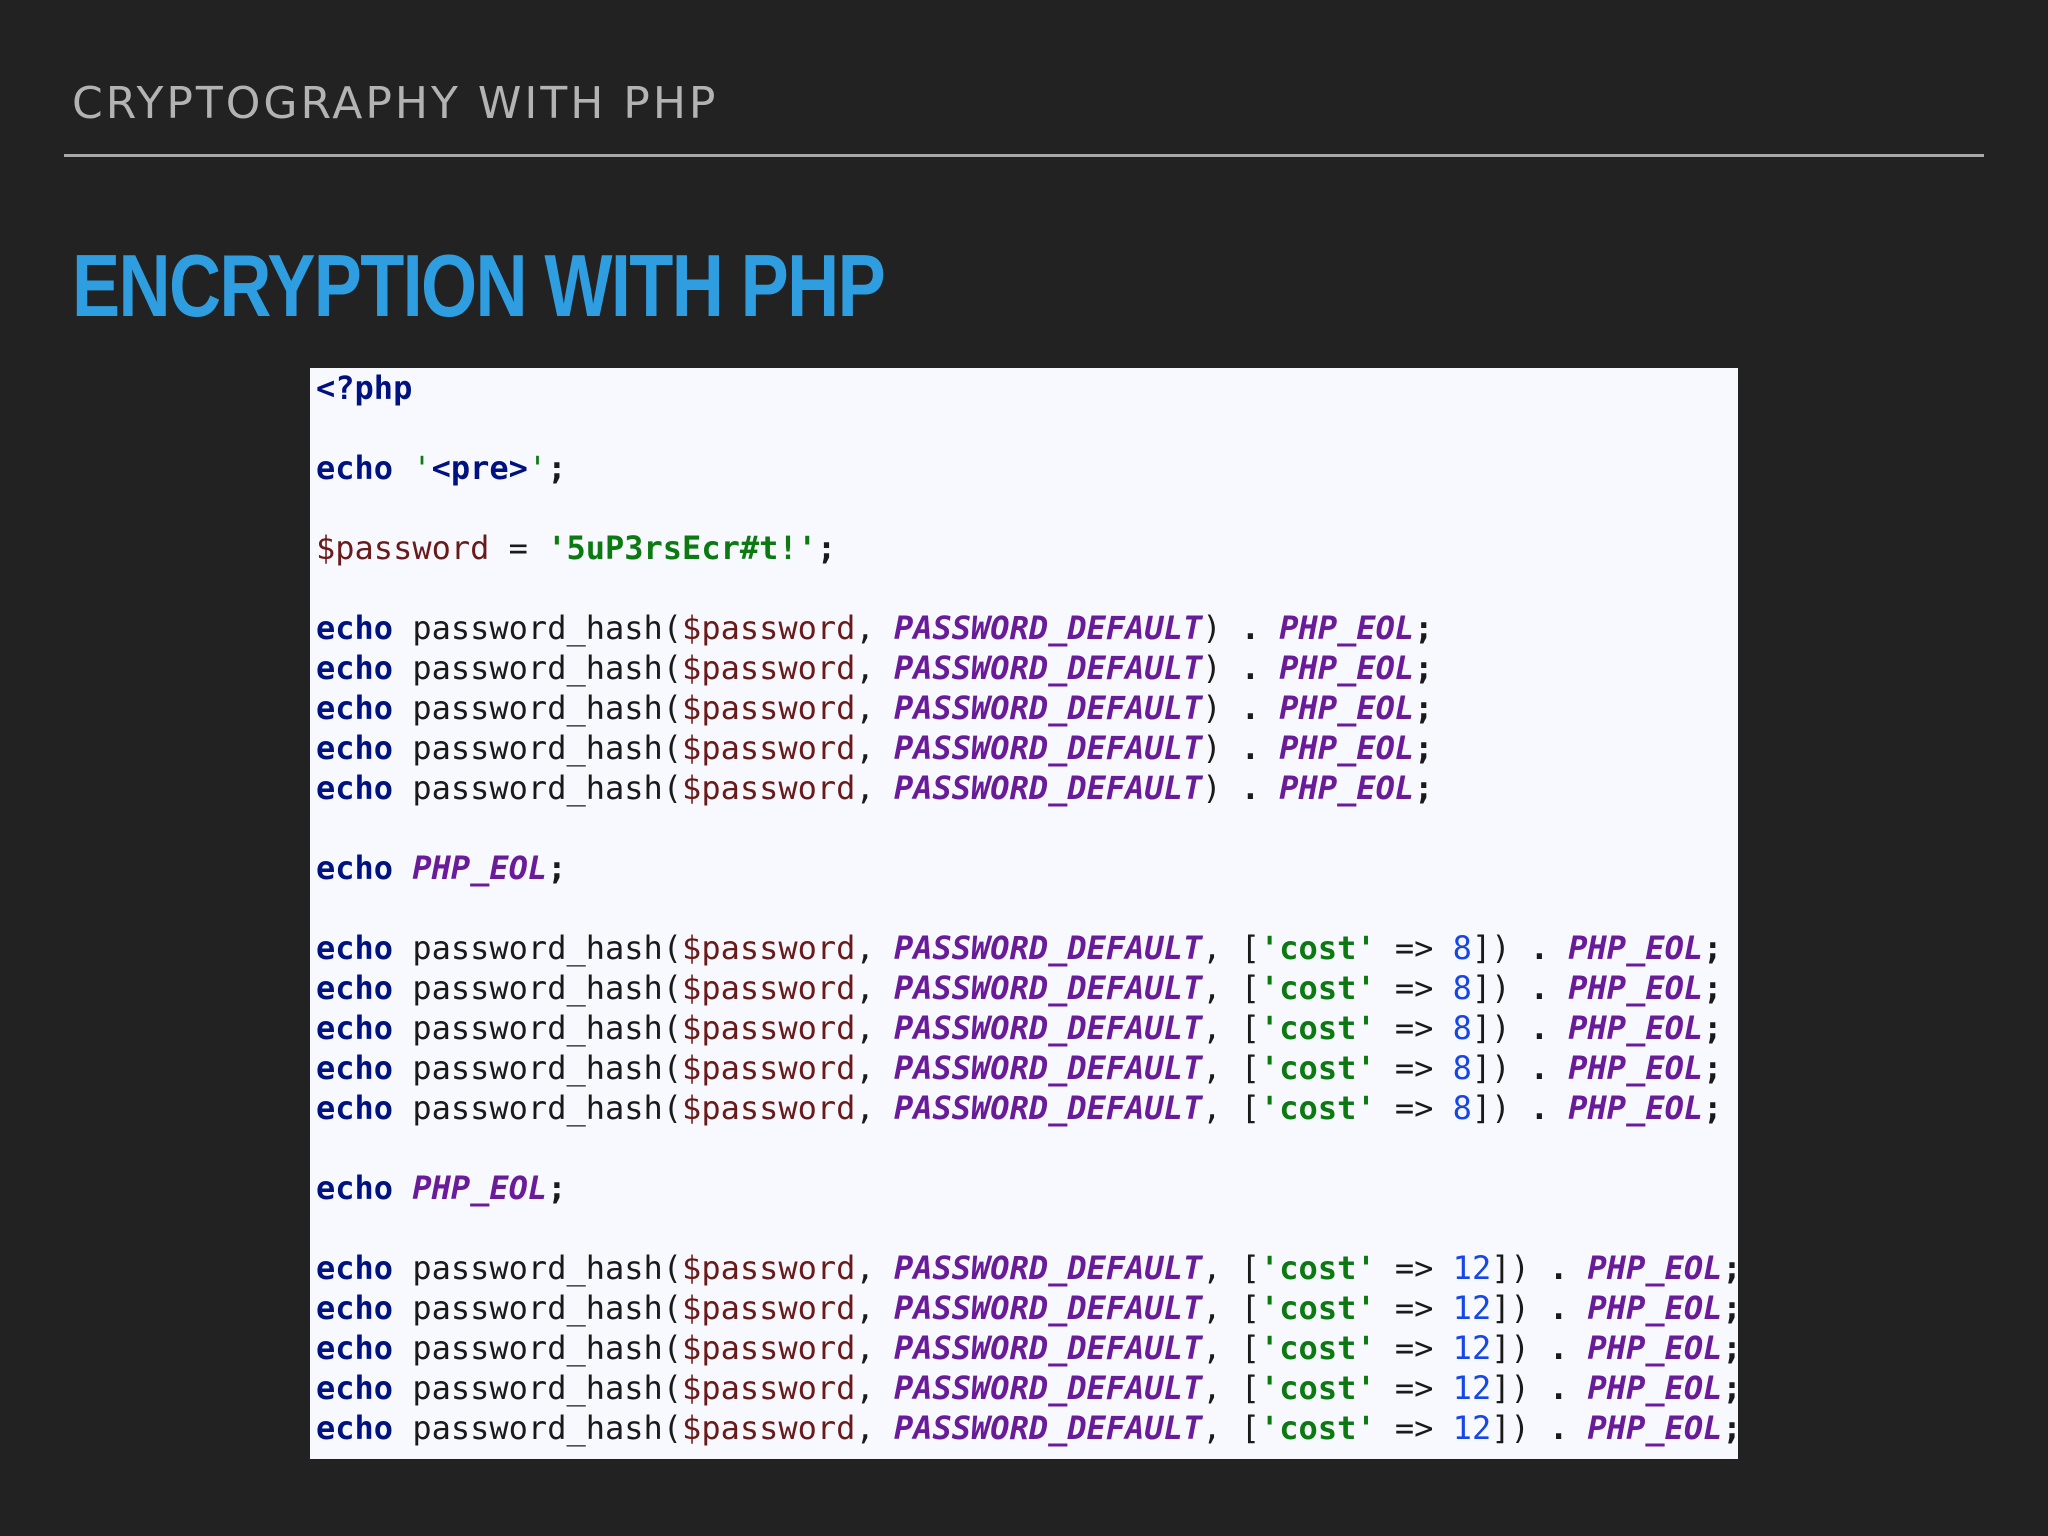  What do you see at coordinates (1027, 548) in the screenshot?
I see `code-line: $password = '5uP3rsEcr#t!';` at bounding box center [1027, 548].